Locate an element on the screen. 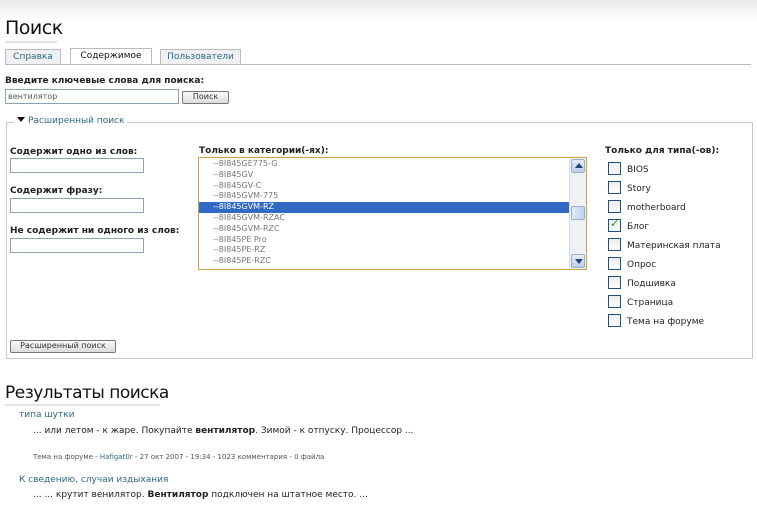 The width and height of the screenshot is (757, 508). scroll-down-button is located at coordinates (578, 261).